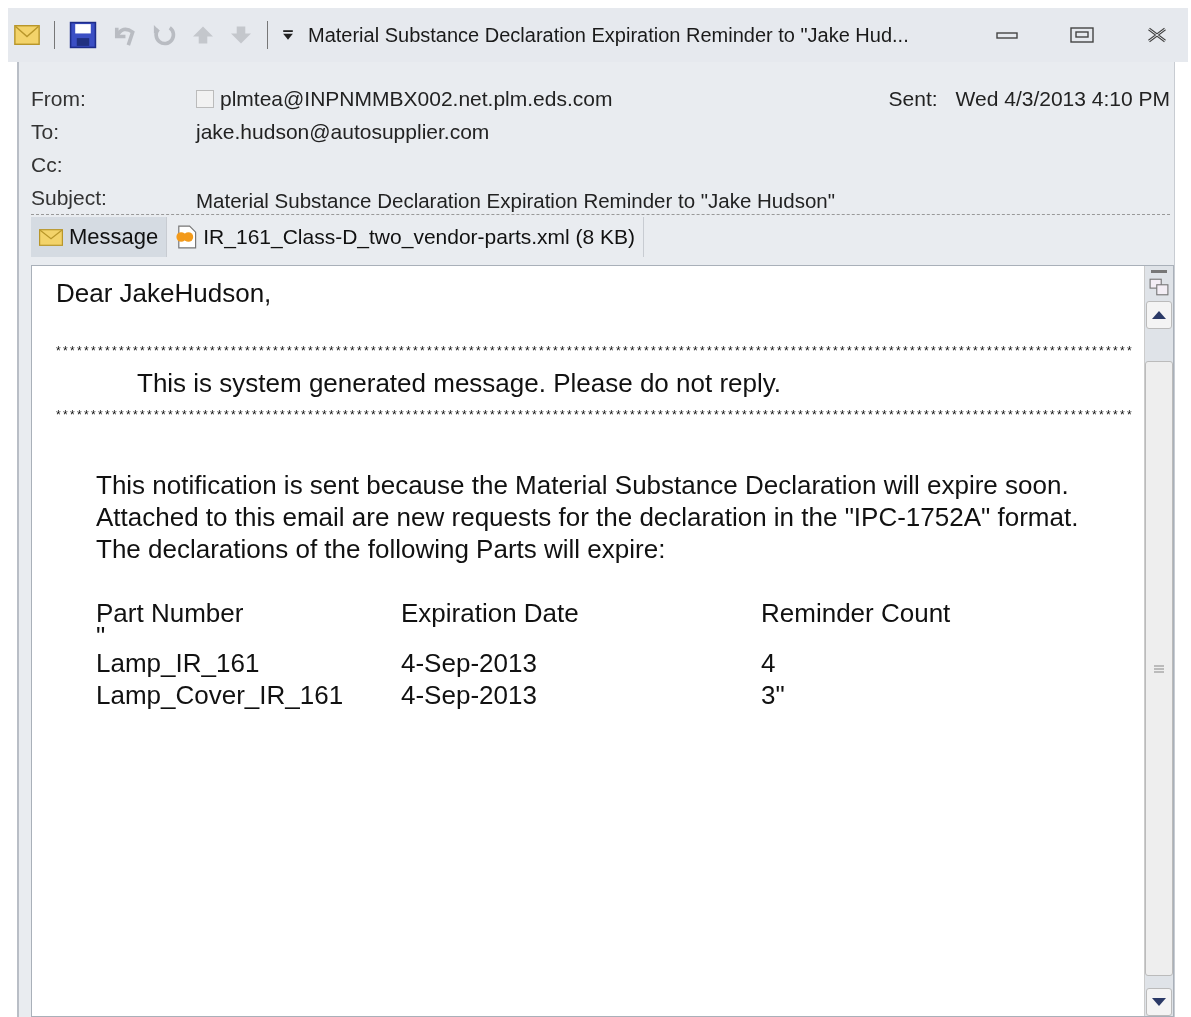 The width and height of the screenshot is (1191, 1017). What do you see at coordinates (69, 197) in the screenshot?
I see `subject-label: Subject:` at bounding box center [69, 197].